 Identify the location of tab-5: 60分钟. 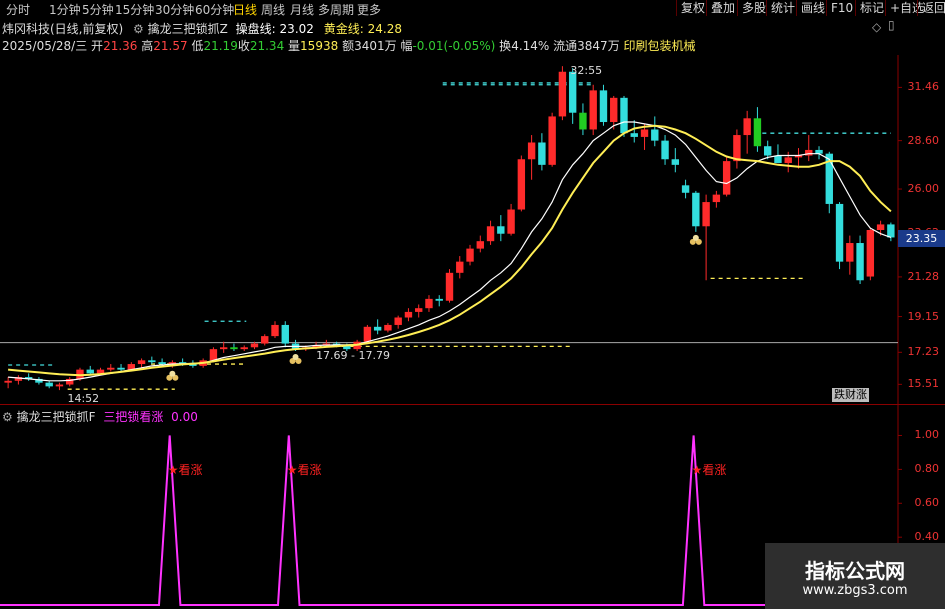
(214, 9).